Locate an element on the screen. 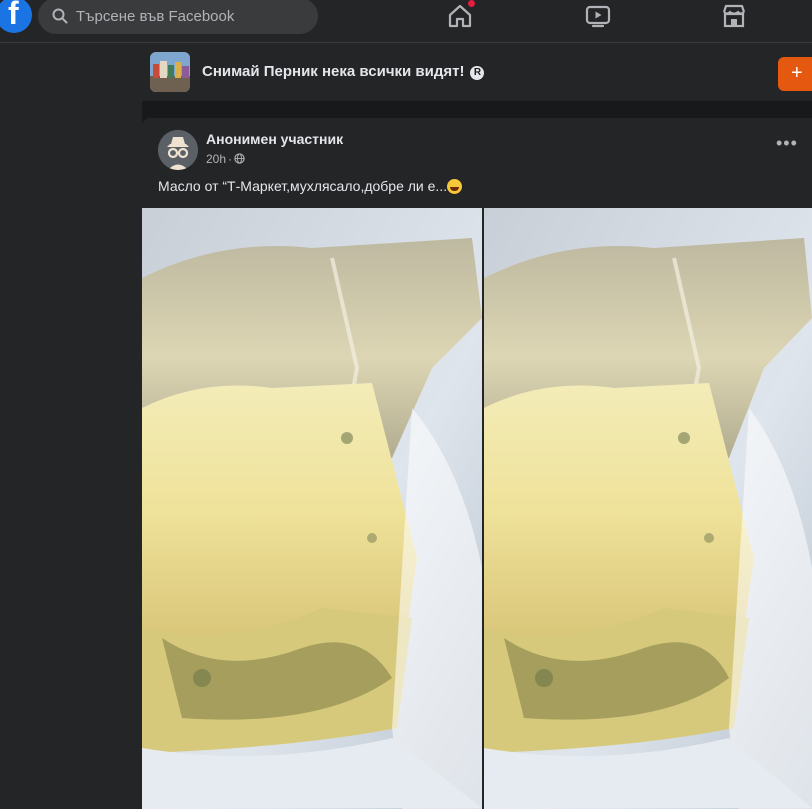 Image resolution: width=812 pixels, height=809 pixels. grinning-face-emoji-icon is located at coordinates (455, 186).